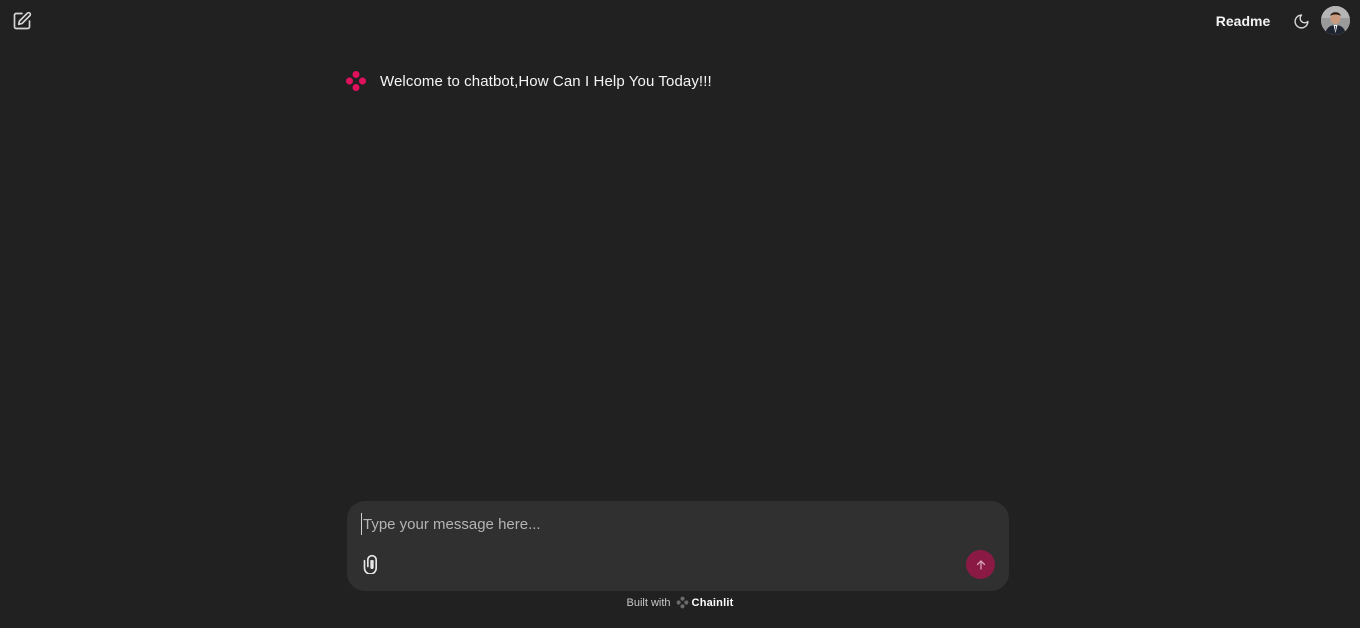 This screenshot has width=1360, height=628. I want to click on moon-icon, so click(1301, 21).